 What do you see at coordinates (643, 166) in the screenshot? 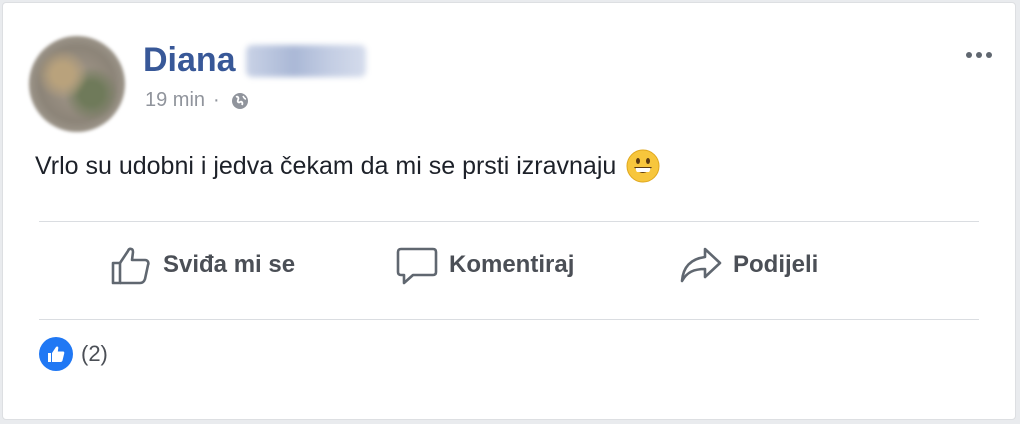
I see `grinning-face-emoji-icon` at bounding box center [643, 166].